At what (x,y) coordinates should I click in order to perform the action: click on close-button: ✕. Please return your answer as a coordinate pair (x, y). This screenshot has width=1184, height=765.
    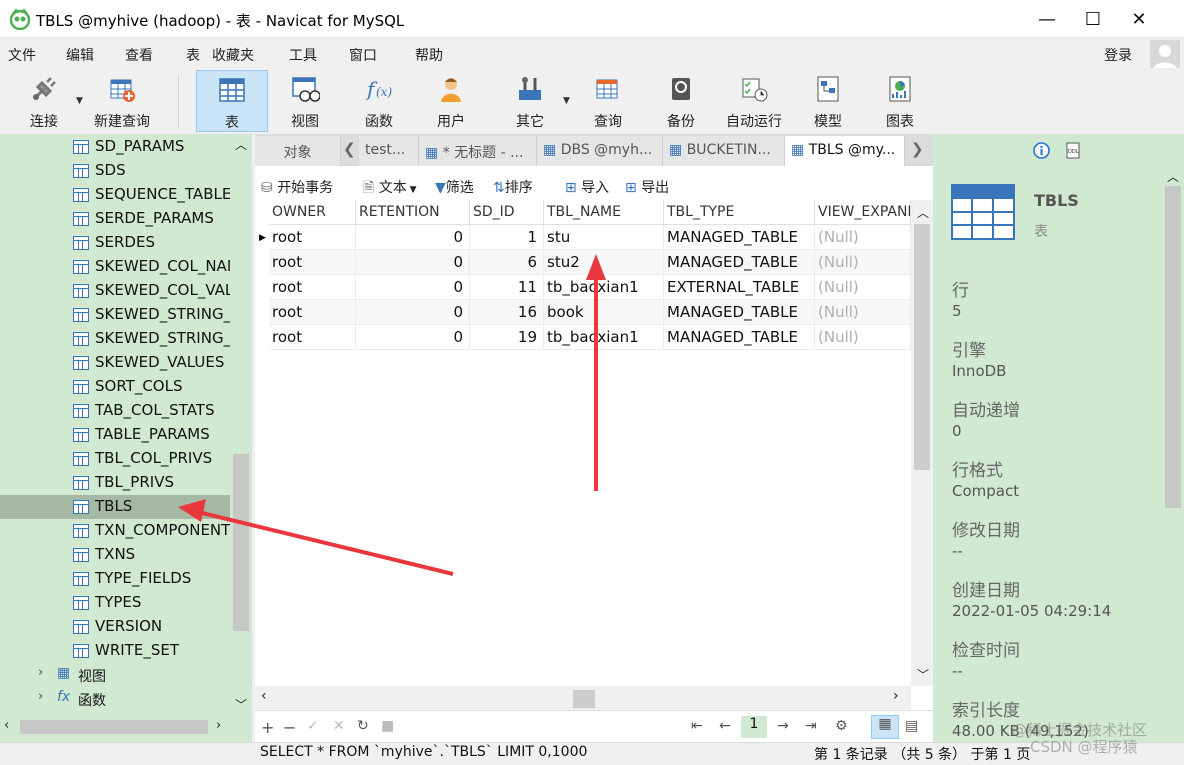
    Looking at the image, I should click on (1139, 19).